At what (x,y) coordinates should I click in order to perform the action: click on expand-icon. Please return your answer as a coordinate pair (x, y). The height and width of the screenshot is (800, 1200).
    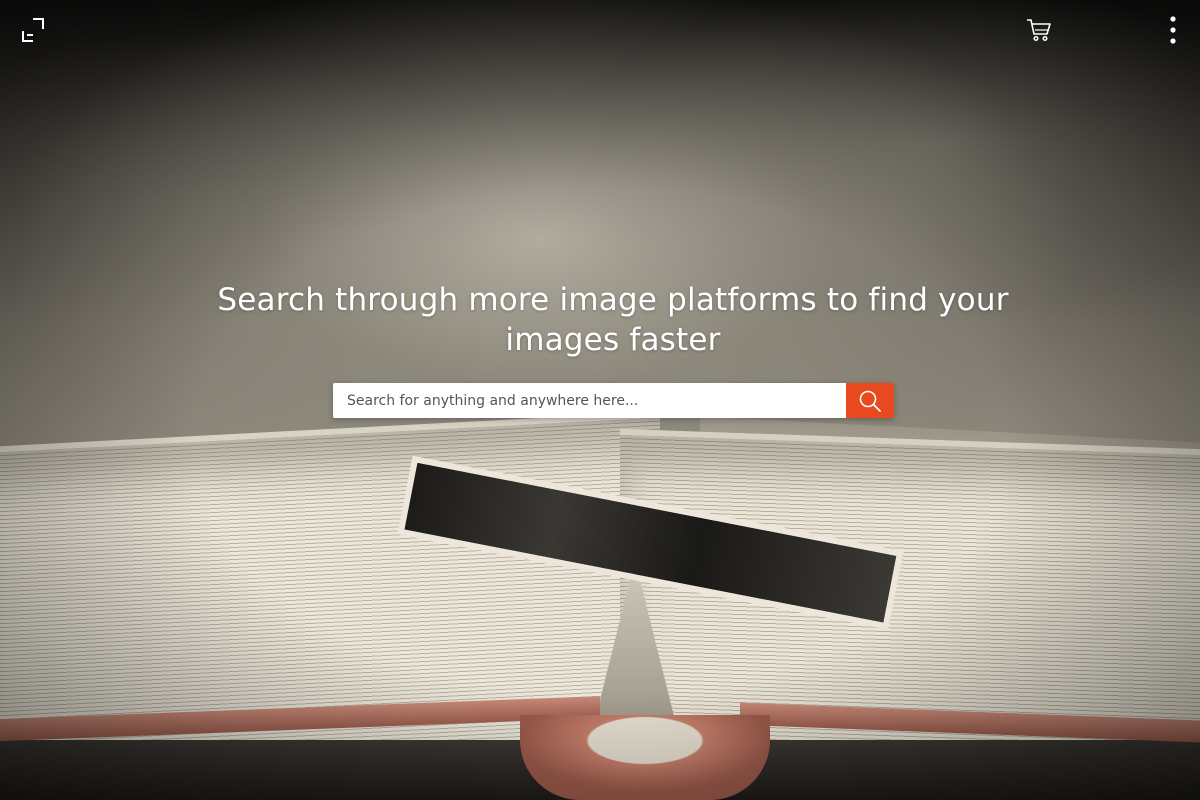
    Looking at the image, I should click on (33, 30).